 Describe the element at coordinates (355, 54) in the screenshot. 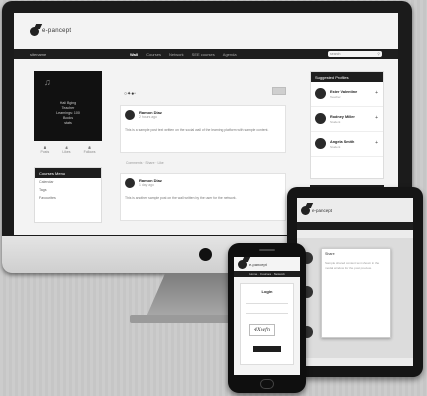

I see `search-input: search ⚲` at that location.